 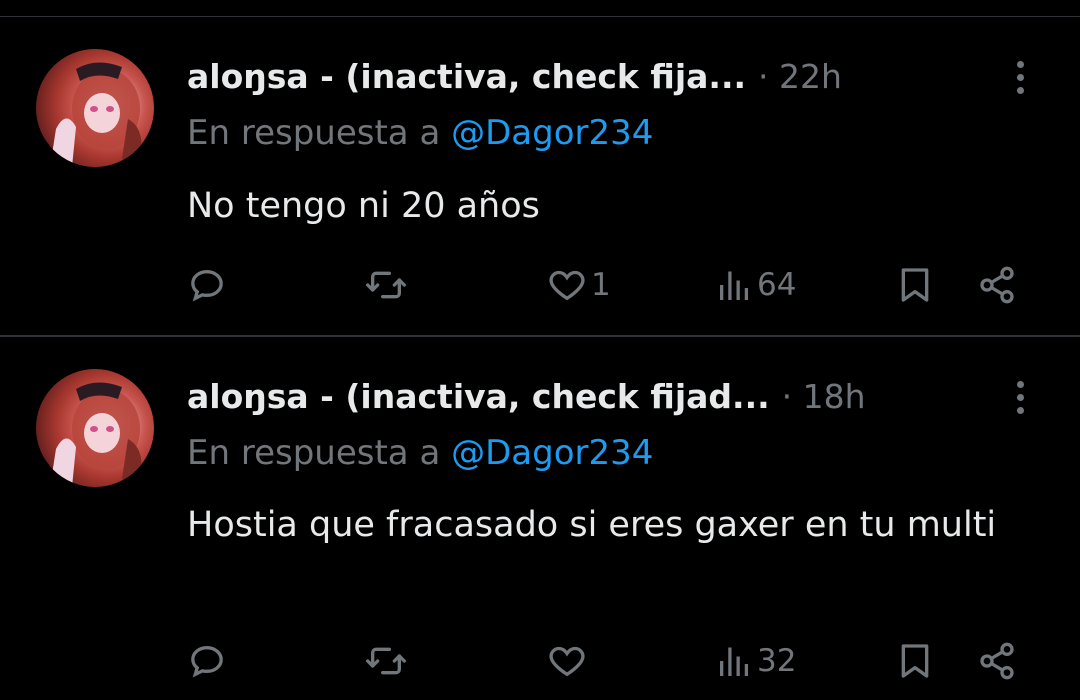 What do you see at coordinates (777, 661) in the screenshot?
I see `views-count: 32` at bounding box center [777, 661].